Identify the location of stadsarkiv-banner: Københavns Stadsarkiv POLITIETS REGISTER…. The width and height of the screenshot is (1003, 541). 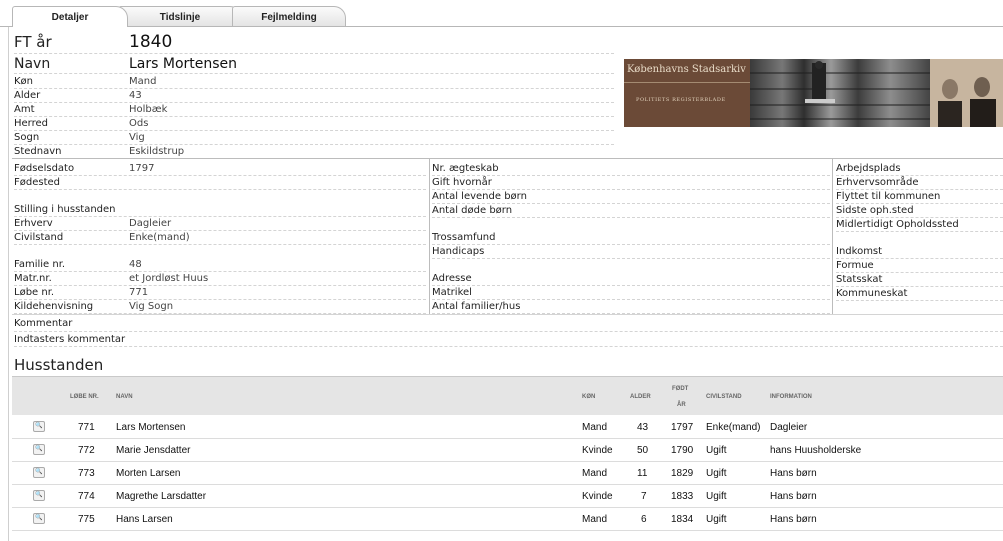
(813, 93).